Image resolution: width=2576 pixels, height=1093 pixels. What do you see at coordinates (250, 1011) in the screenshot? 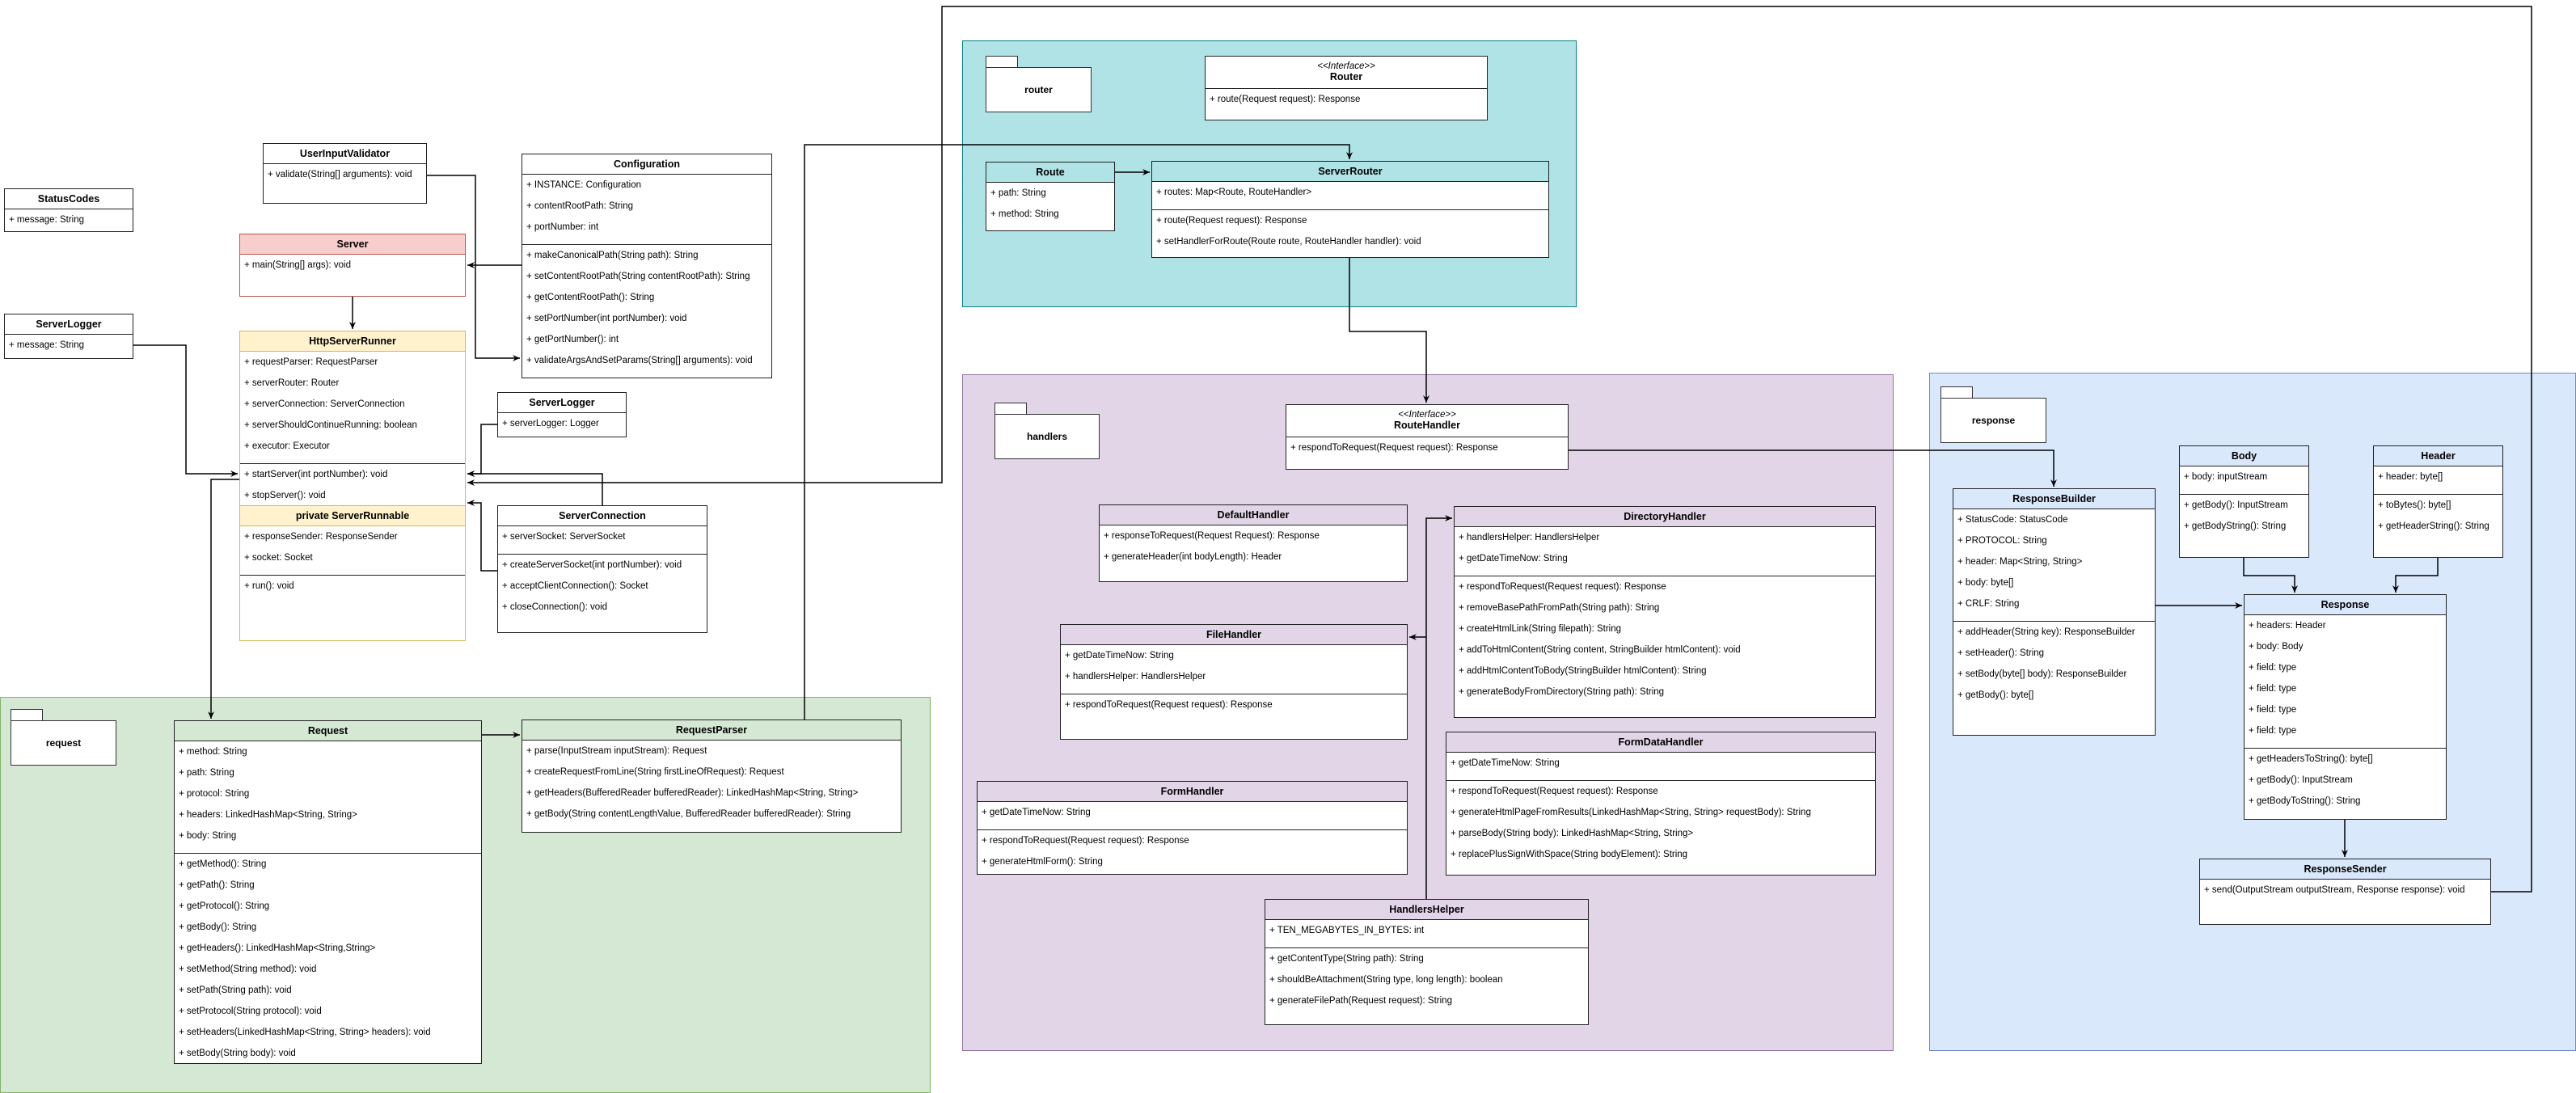
I see `class-method: + setProtocol(String protocol): void` at bounding box center [250, 1011].